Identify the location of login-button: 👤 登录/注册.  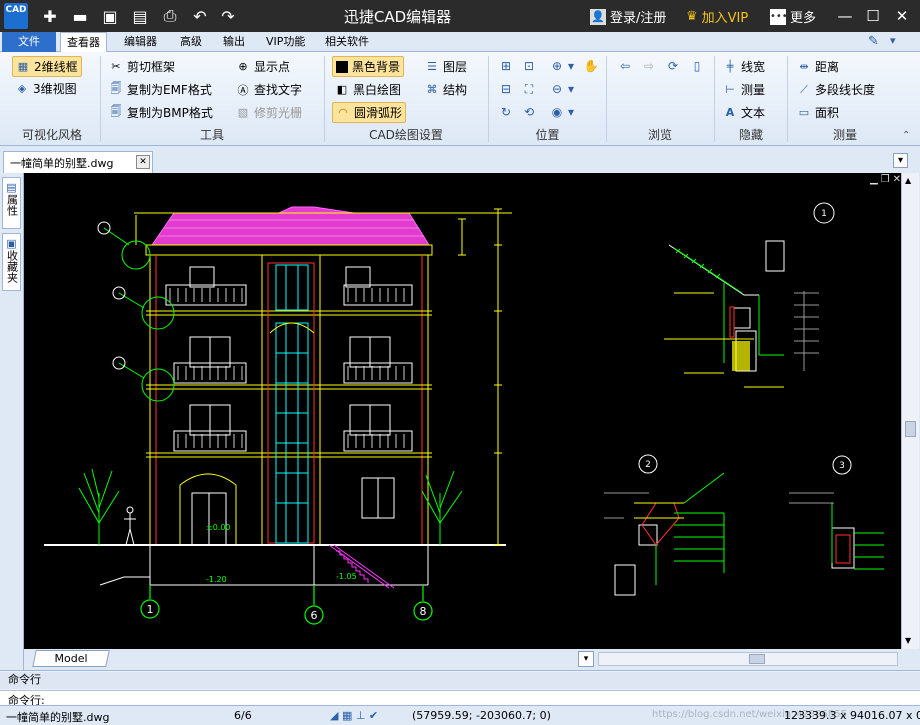
(628, 16).